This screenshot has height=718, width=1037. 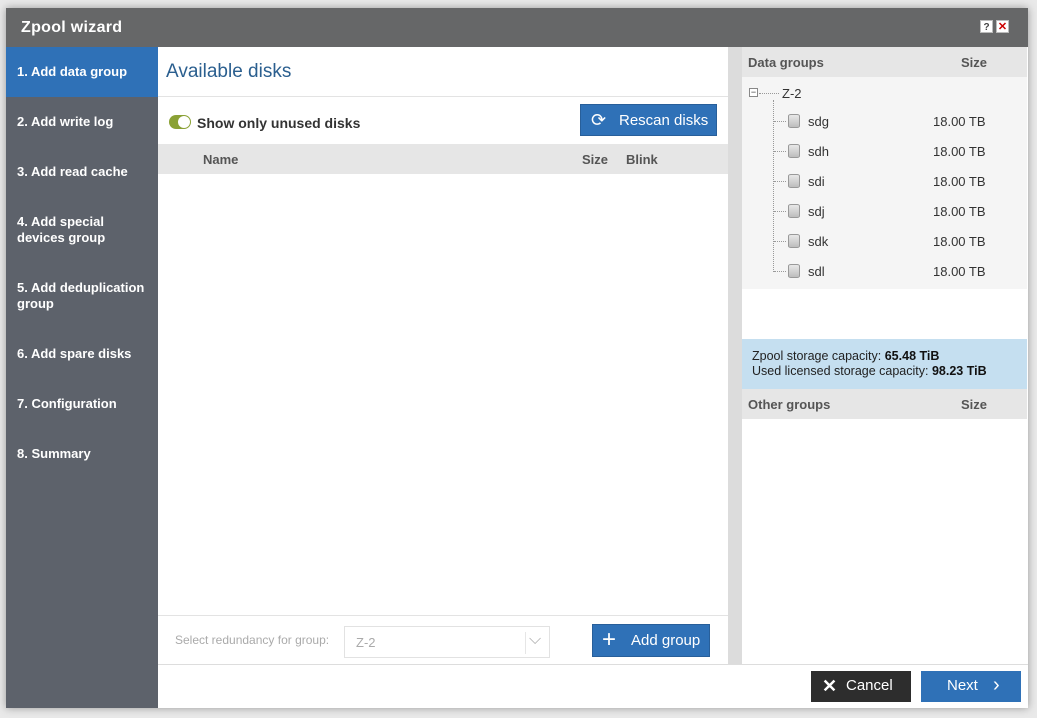 What do you see at coordinates (899, 211) in the screenshot?
I see `tree-disk-row: sdj 18.00 TB` at bounding box center [899, 211].